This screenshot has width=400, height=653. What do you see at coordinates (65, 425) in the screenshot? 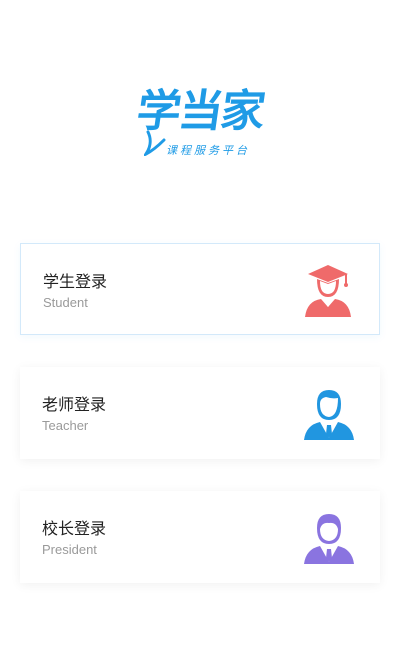
I see `teacher-login-subtitle: Teacher` at bounding box center [65, 425].